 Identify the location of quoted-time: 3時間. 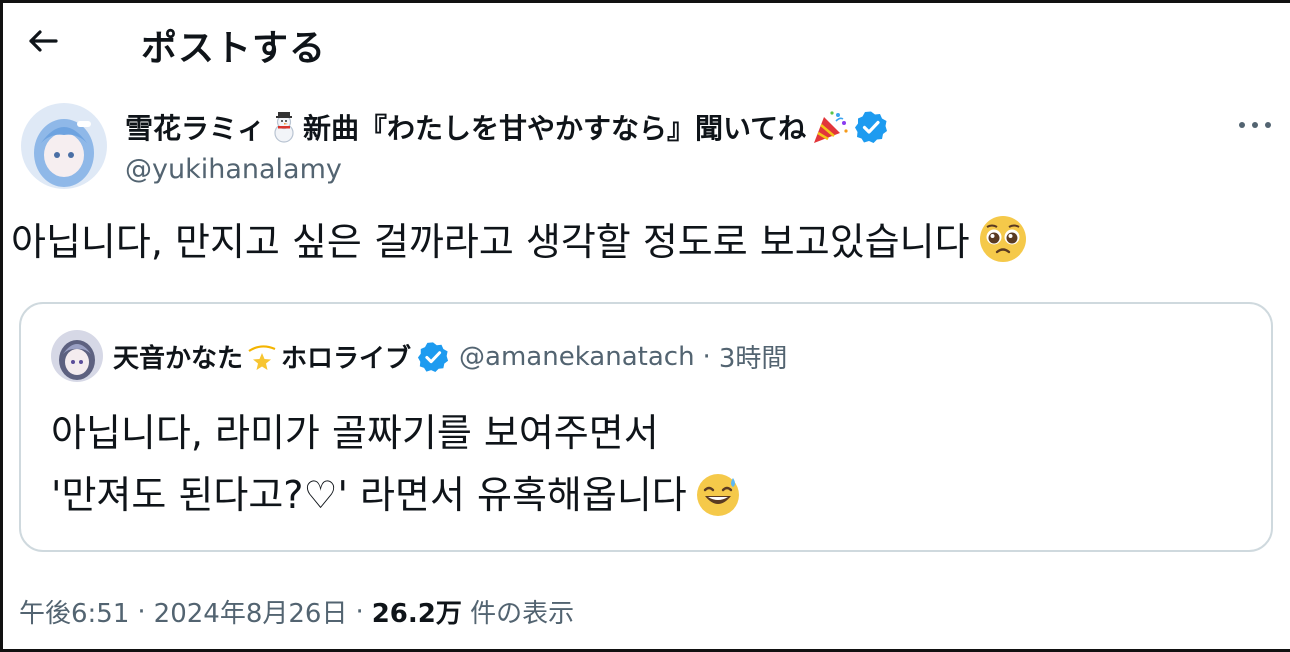
(753, 359).